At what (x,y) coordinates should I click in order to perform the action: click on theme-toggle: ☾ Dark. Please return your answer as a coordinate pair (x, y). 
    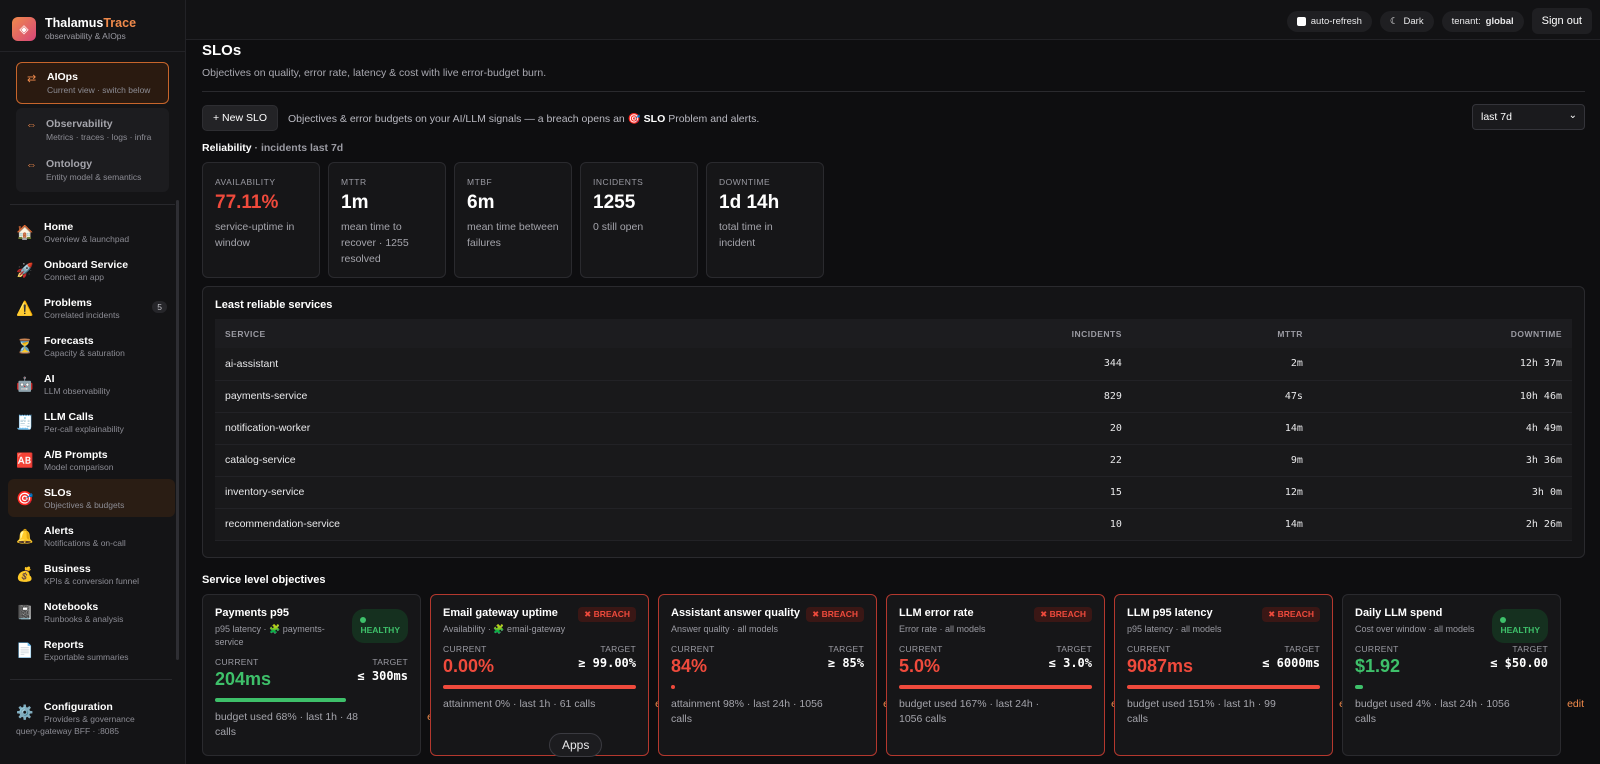
    Looking at the image, I should click on (1406, 21).